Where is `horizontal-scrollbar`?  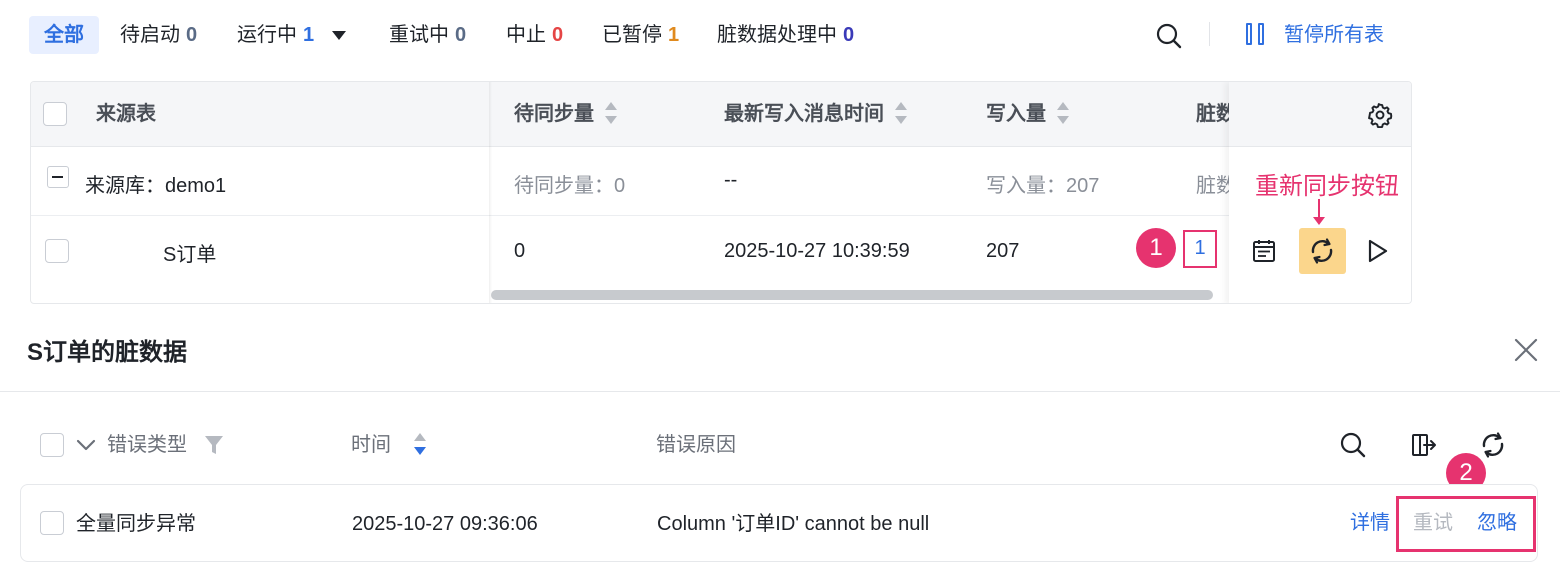
horizontal-scrollbar is located at coordinates (852, 295).